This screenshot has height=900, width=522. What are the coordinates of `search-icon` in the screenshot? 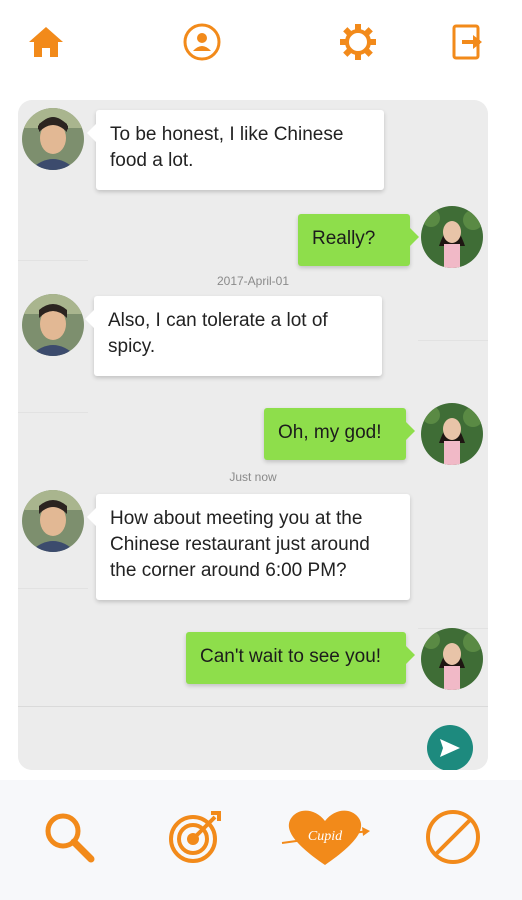 It's located at (70, 838).